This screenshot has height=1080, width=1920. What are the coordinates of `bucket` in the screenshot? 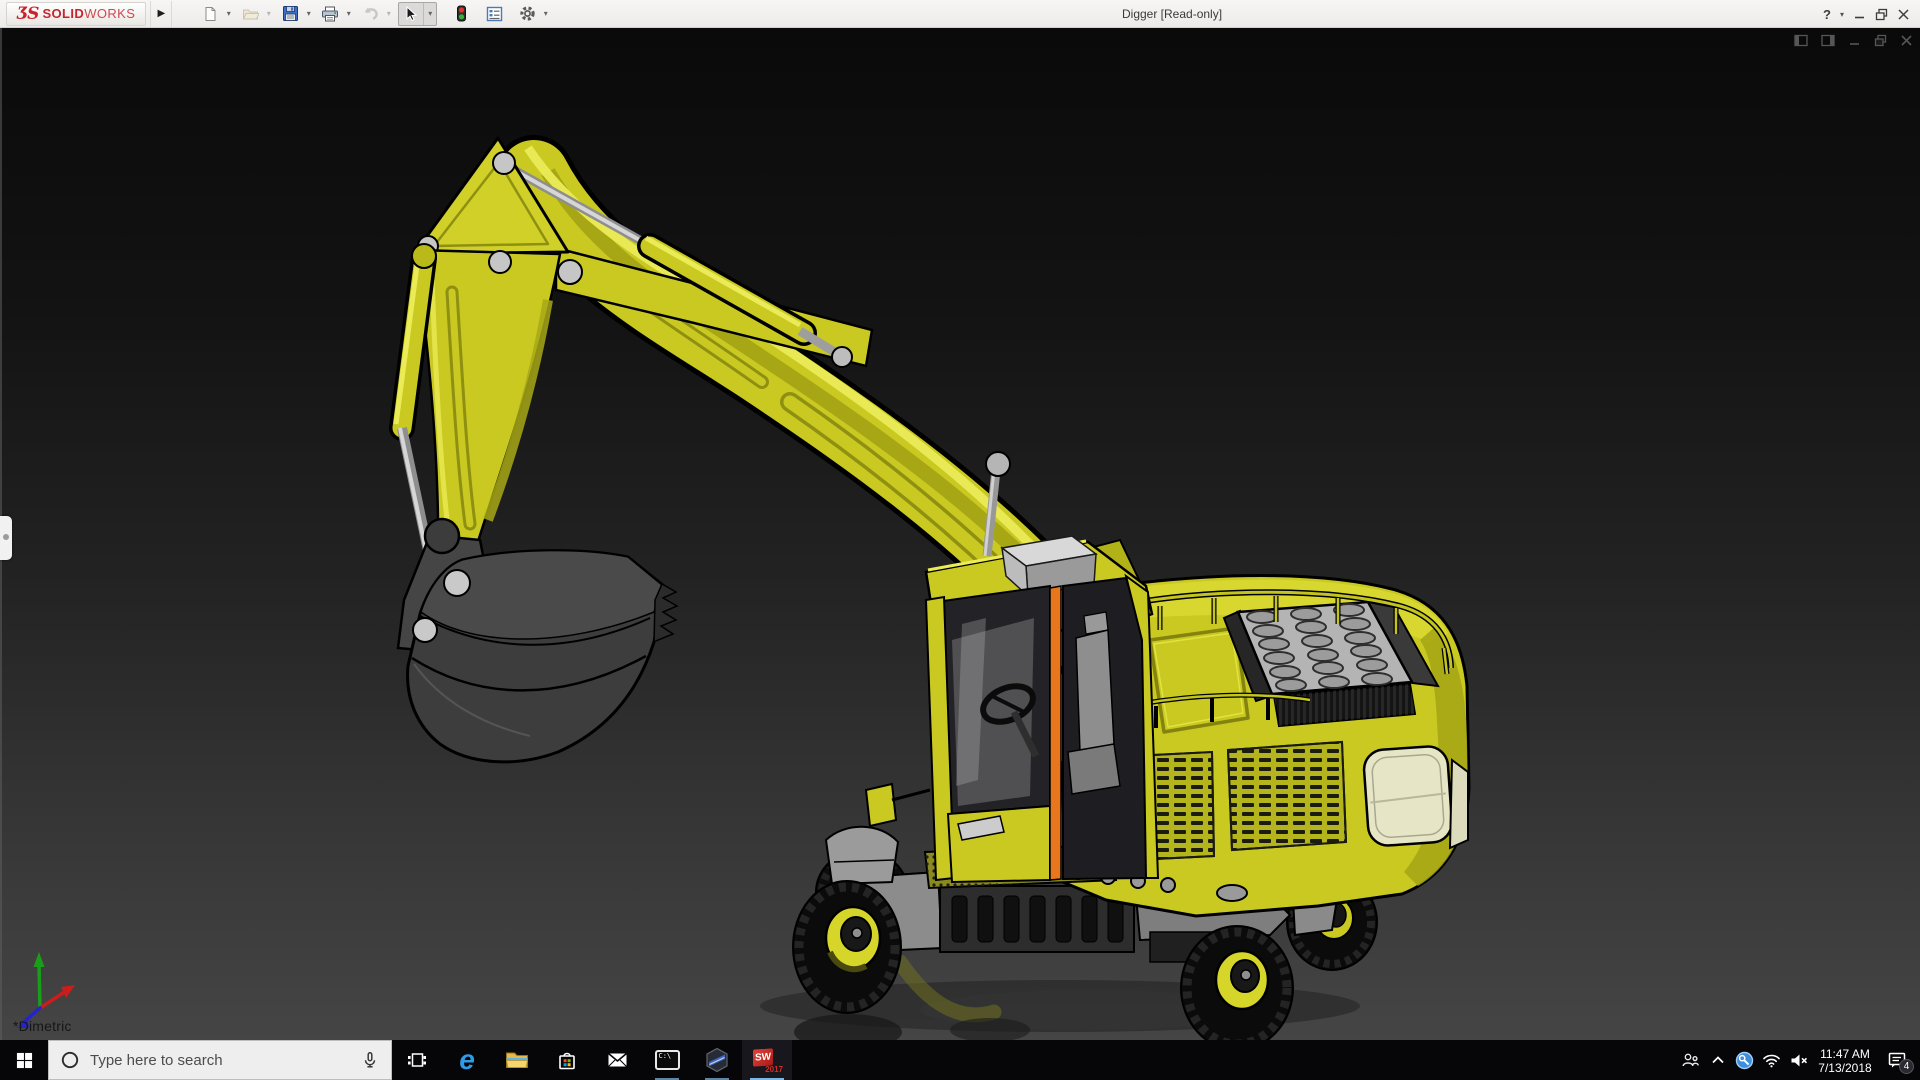 It's located at (537, 640).